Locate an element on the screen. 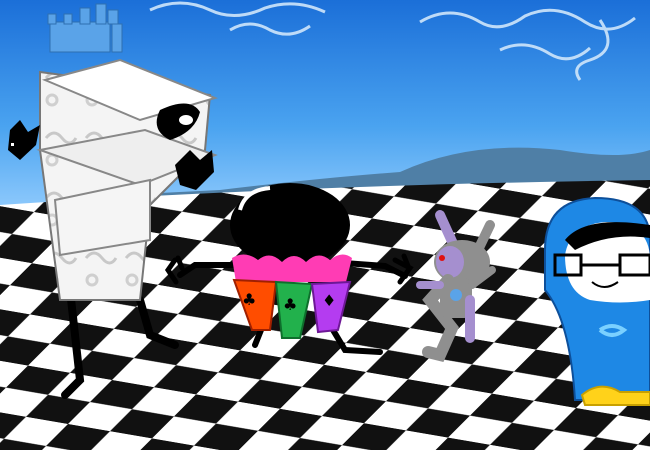 This screenshot has width=650, height=450. diamond-suit-icon: ♦ is located at coordinates (329, 300).